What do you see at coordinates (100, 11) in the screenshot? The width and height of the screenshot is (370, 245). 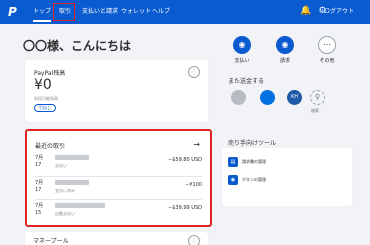 I see `nav-item-payments: 支払いと請求` at bounding box center [100, 11].